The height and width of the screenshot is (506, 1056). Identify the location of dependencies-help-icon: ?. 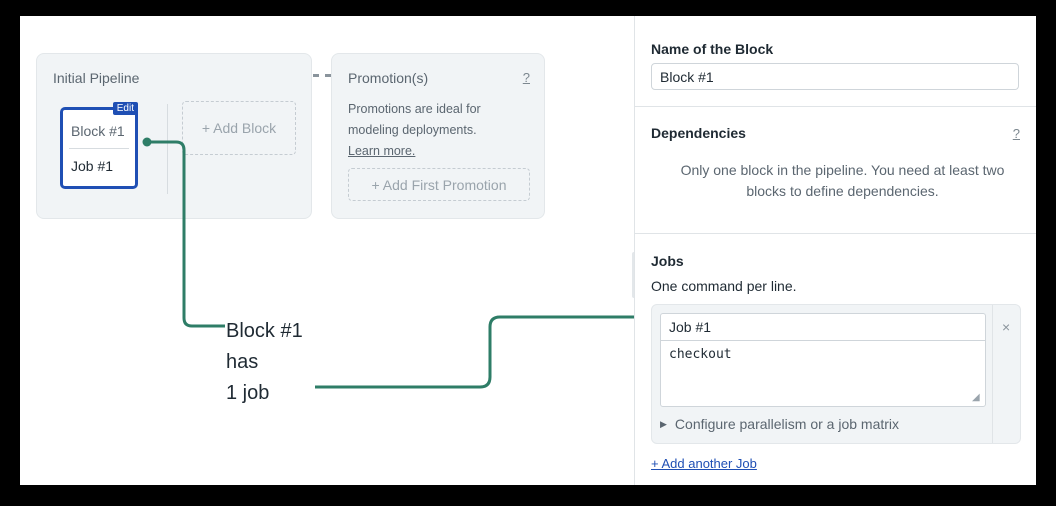
(1016, 133).